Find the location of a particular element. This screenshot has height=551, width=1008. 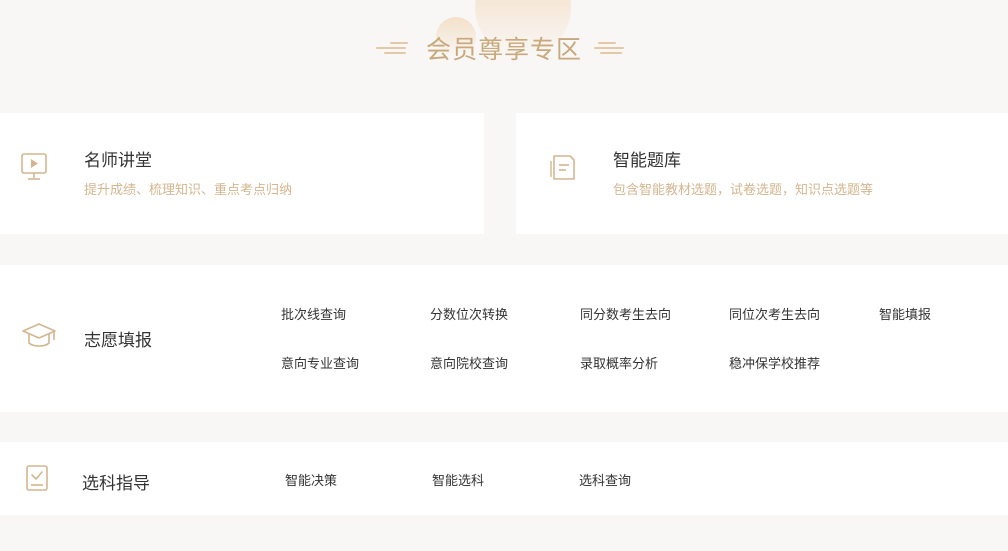

checkbox-doc-icon is located at coordinates (37, 478).